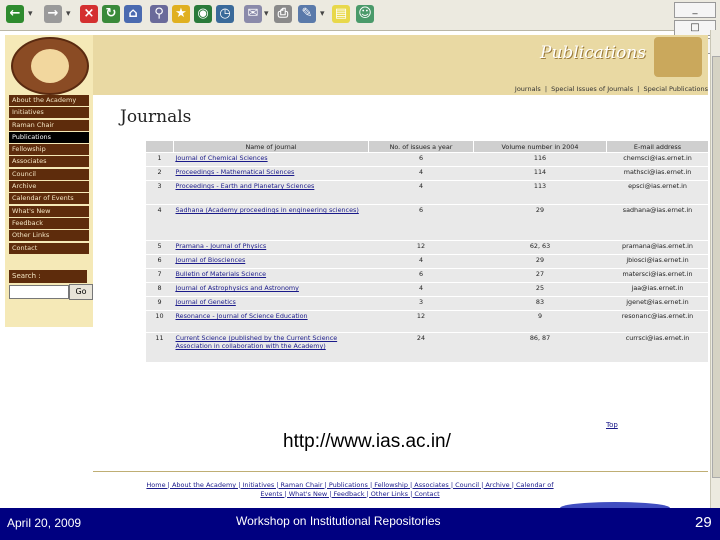 The image size is (720, 540). Describe the element at coordinates (159, 347) in the screenshot. I see `cell-index: 11` at that location.